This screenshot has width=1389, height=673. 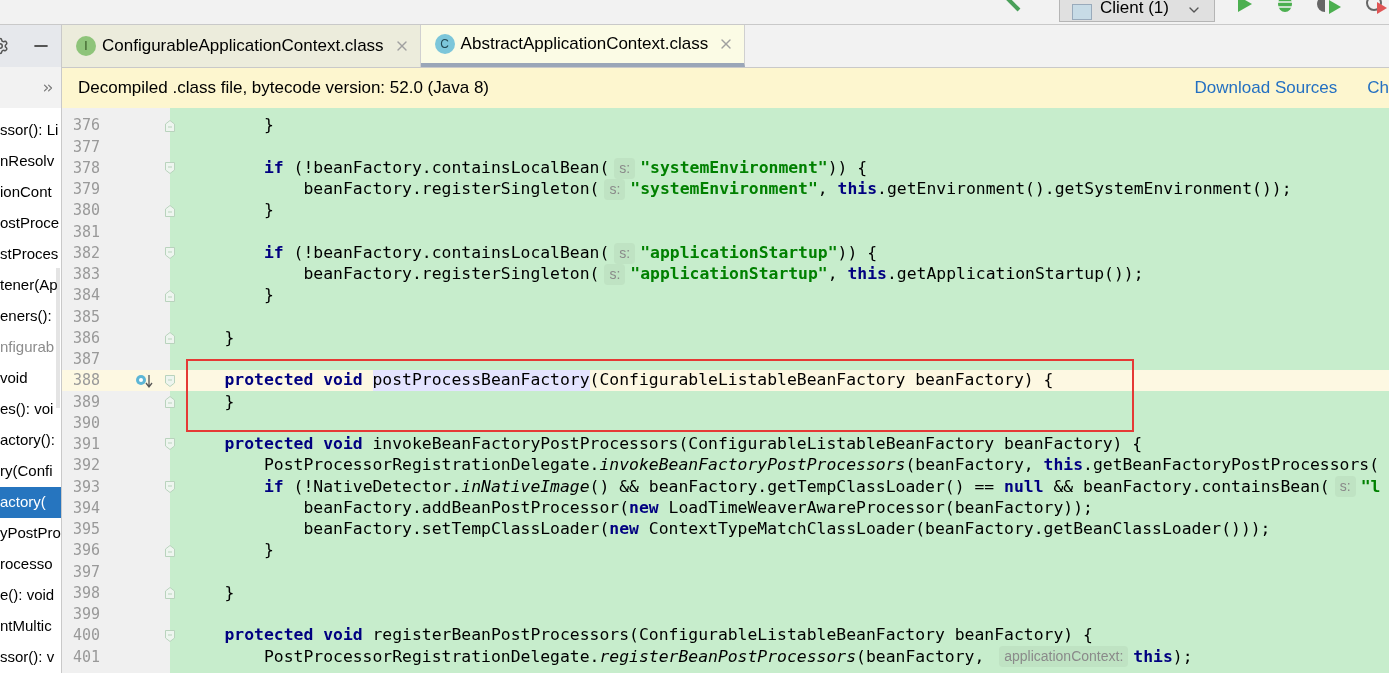 What do you see at coordinates (30, 223) in the screenshot?
I see `structure-item: ostProce` at bounding box center [30, 223].